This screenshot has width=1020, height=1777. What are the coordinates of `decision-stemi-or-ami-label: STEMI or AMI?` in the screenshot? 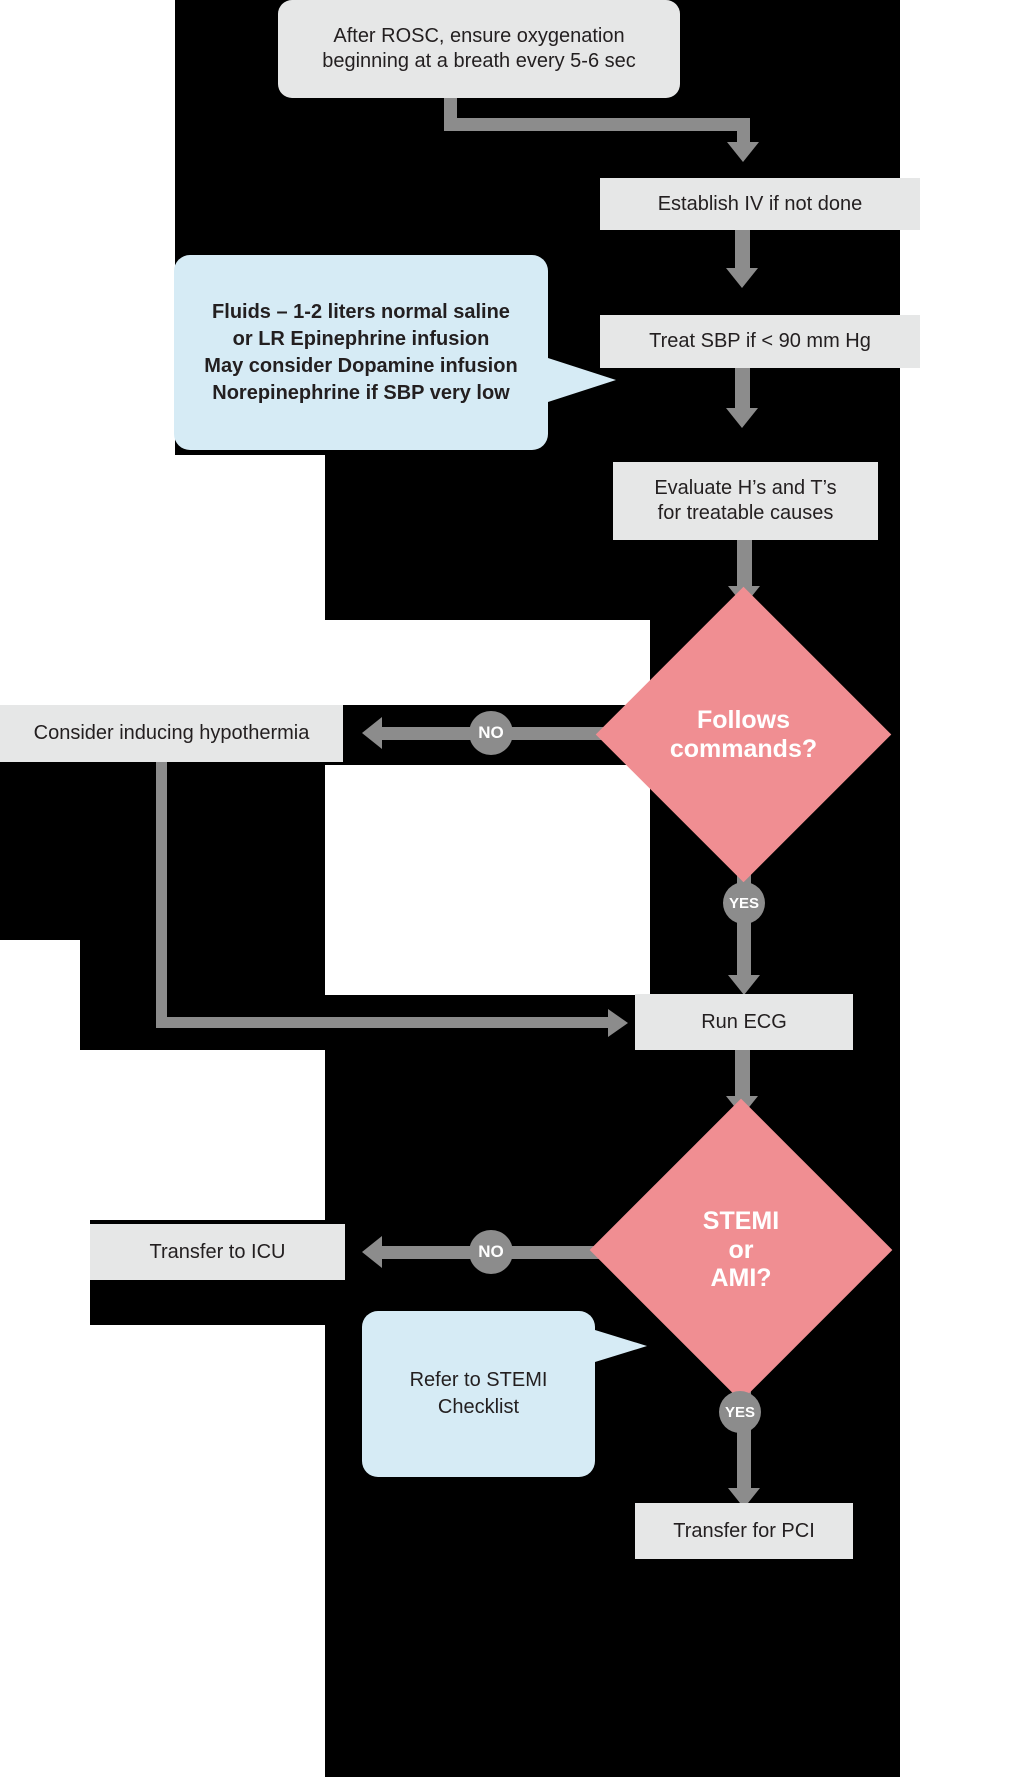 It's located at (741, 1249).